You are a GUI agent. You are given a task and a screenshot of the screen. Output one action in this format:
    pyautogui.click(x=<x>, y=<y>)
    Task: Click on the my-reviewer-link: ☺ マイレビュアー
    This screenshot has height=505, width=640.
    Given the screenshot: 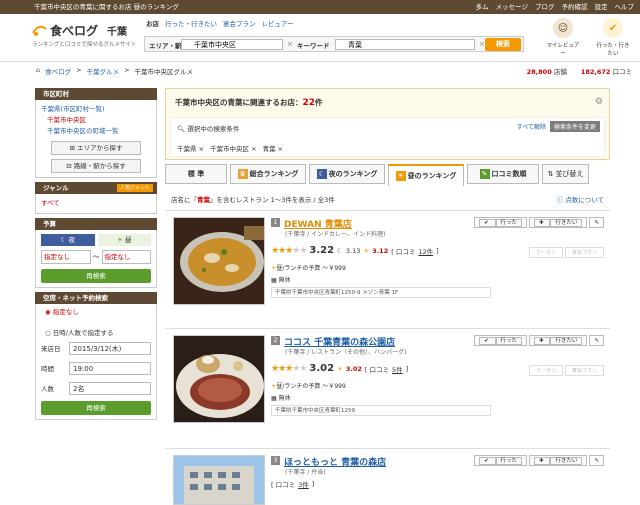 What is the action you would take?
    pyautogui.click(x=563, y=37)
    